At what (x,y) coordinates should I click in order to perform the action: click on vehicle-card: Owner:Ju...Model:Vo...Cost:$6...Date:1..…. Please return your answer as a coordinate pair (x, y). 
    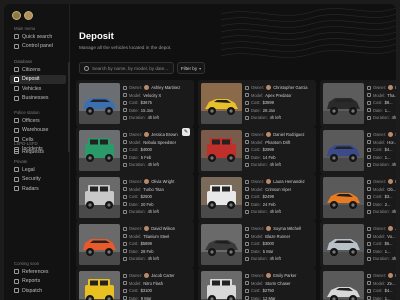
    Looking at the image, I should click on (358, 244).